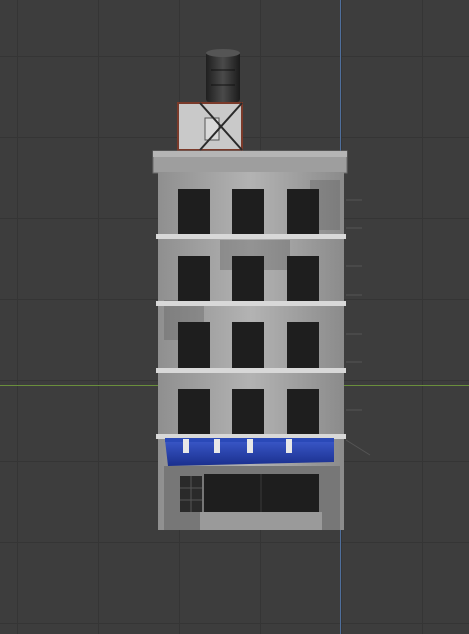 Image resolution: width=469 pixels, height=634 pixels. What do you see at coordinates (250, 154) in the screenshot?
I see `cornice-top` at bounding box center [250, 154].